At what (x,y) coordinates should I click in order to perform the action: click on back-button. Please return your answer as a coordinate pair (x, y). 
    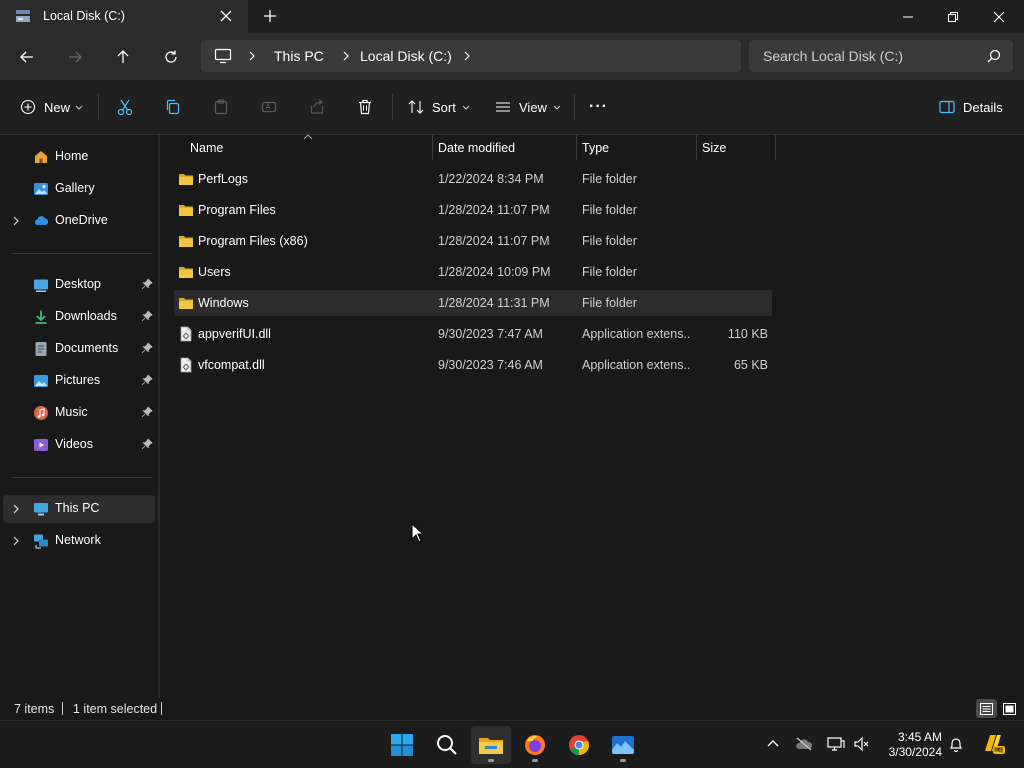
    Looking at the image, I should click on (27, 57).